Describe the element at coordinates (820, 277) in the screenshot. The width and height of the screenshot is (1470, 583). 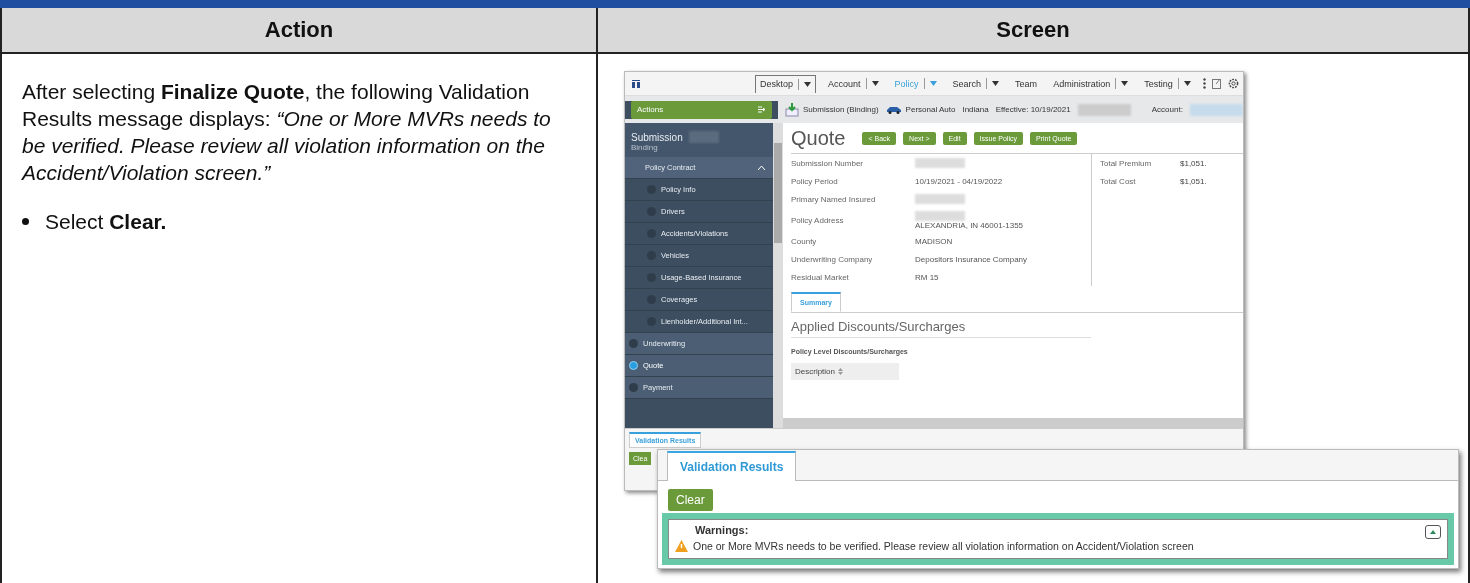
I see `field-label: Residual Market` at that location.